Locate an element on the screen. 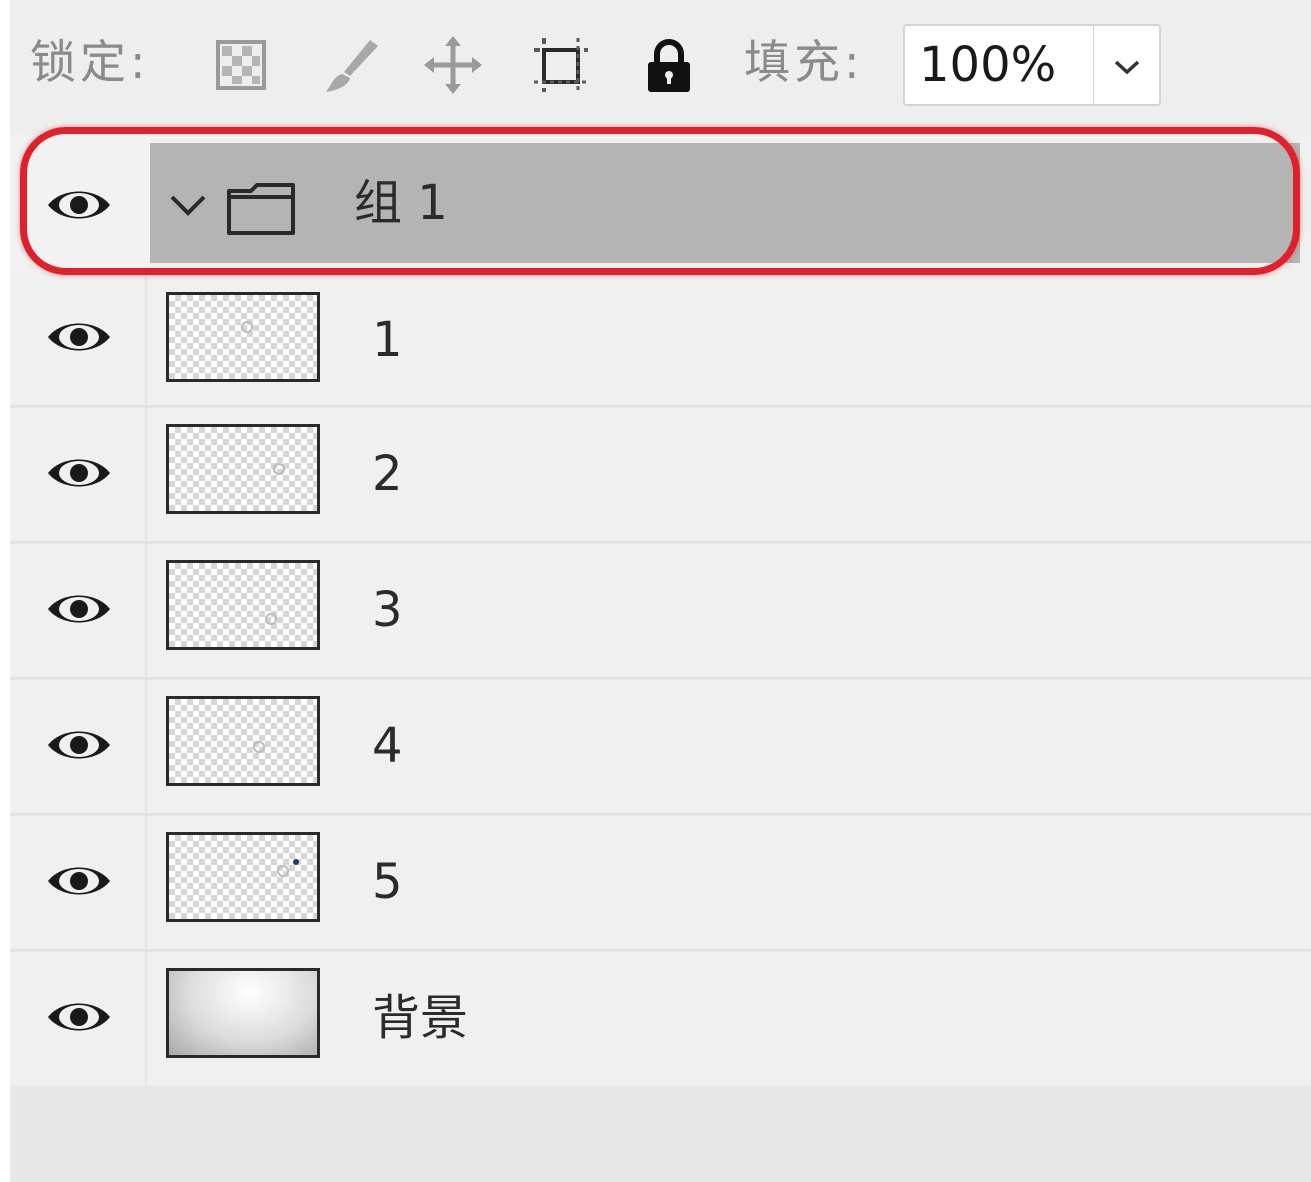 The height and width of the screenshot is (1182, 1311). fill-dropdown-button is located at coordinates (1127, 65).